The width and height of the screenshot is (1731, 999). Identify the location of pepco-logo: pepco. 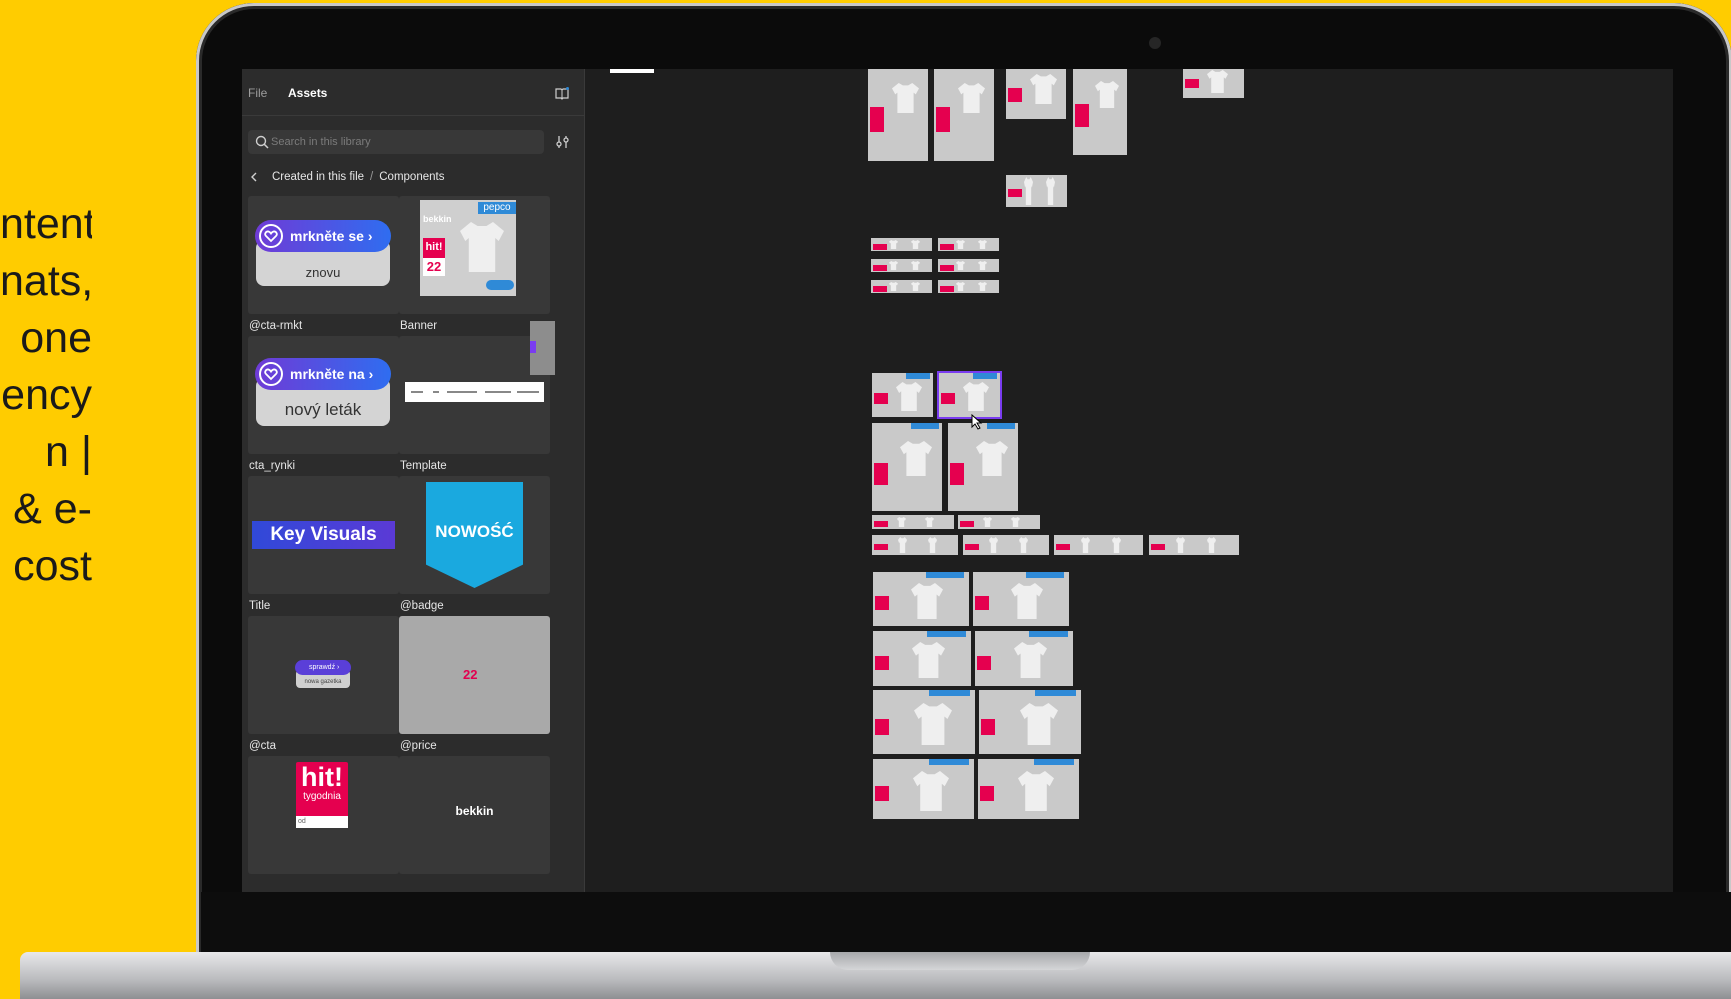
(497, 208).